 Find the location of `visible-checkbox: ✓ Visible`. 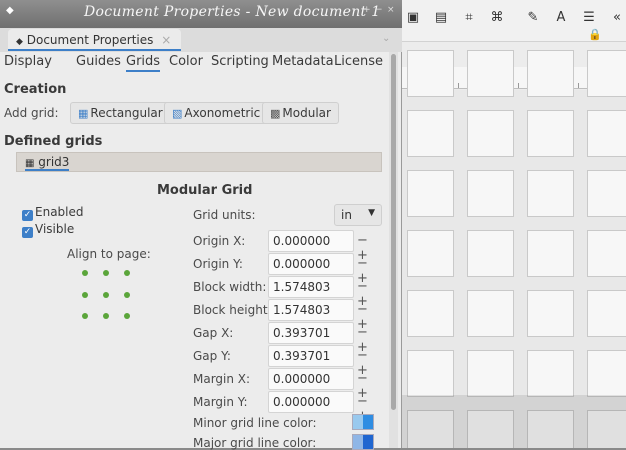

visible-checkbox: ✓ Visible is located at coordinates (48, 230).